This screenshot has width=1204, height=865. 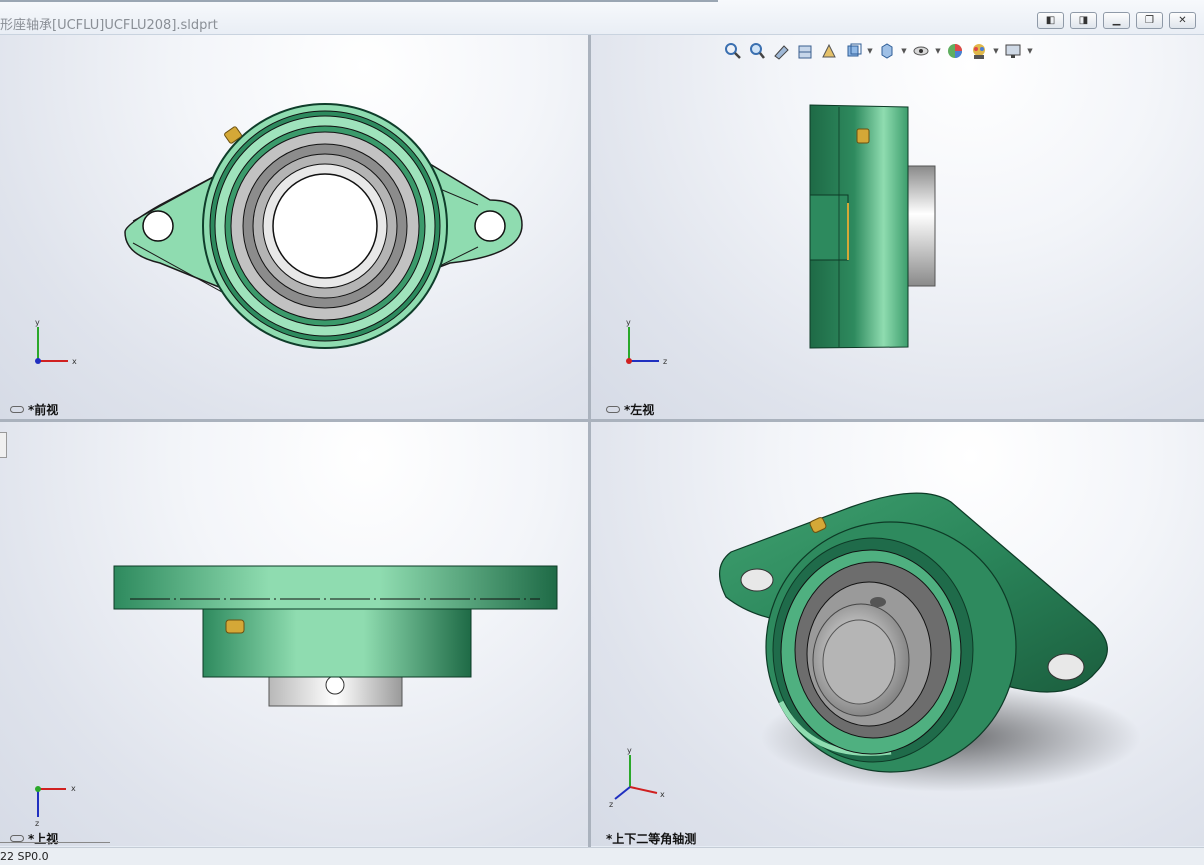 What do you see at coordinates (359, 1) in the screenshot?
I see `title-scroll-track` at bounding box center [359, 1].